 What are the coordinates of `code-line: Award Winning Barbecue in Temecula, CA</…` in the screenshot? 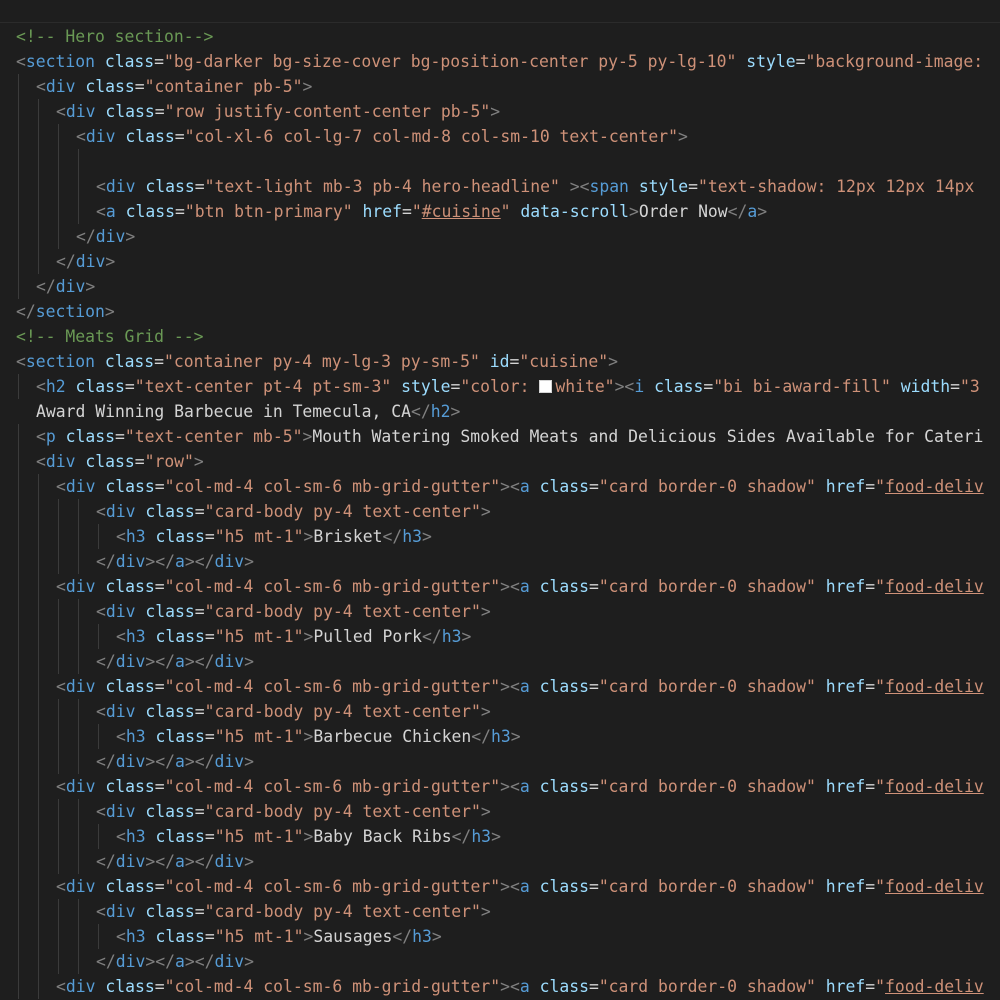 It's located at (500, 411).